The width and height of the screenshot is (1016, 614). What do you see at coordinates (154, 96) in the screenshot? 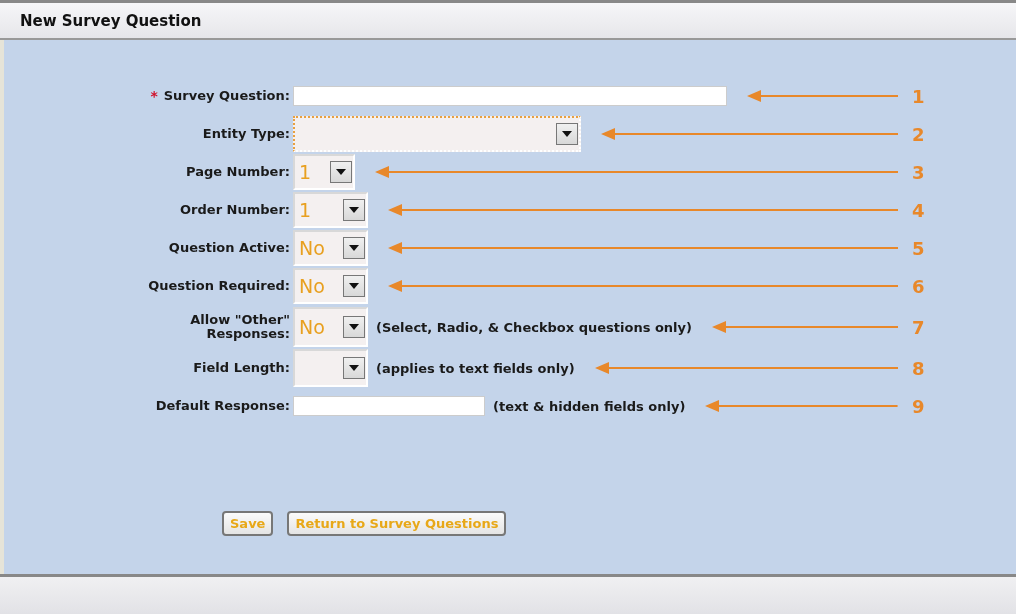
I see `required-asterisk: *` at bounding box center [154, 96].